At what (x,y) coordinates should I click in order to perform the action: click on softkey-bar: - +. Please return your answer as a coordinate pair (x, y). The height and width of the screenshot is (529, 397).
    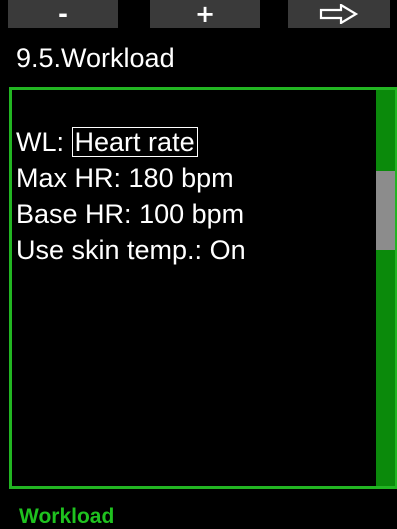
    Looking at the image, I should click on (198, 14).